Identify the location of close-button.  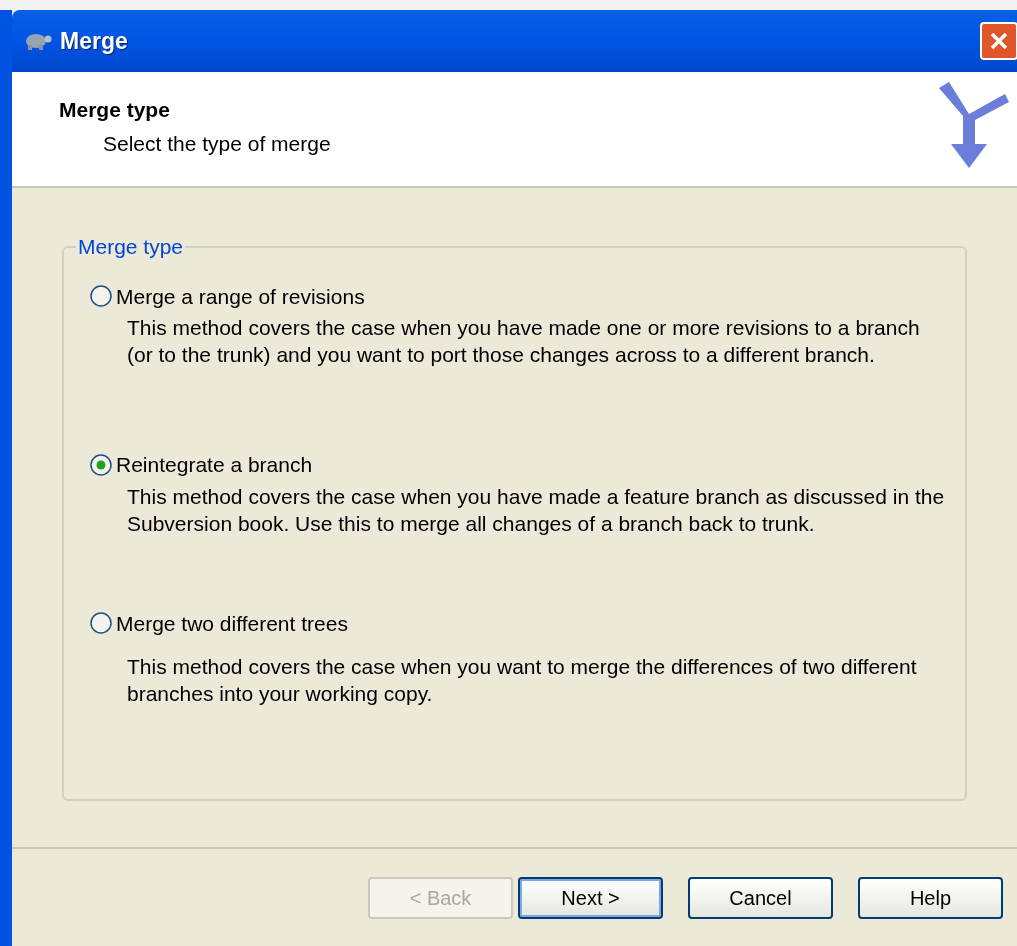
(998, 41).